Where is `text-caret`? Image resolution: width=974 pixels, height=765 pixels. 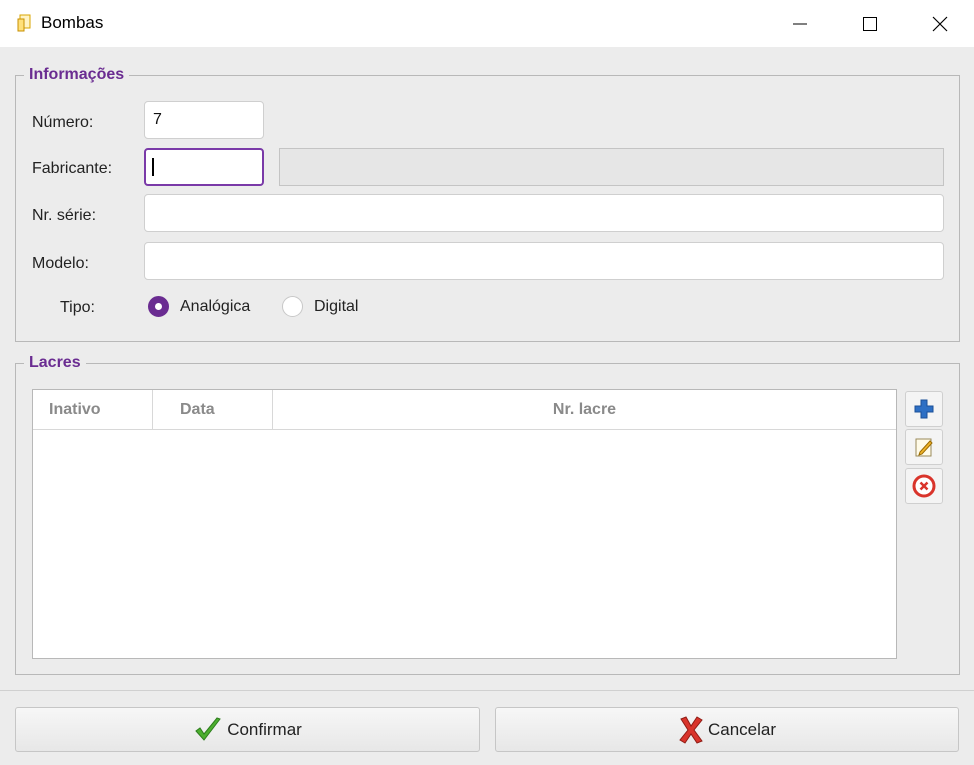
text-caret is located at coordinates (153, 167).